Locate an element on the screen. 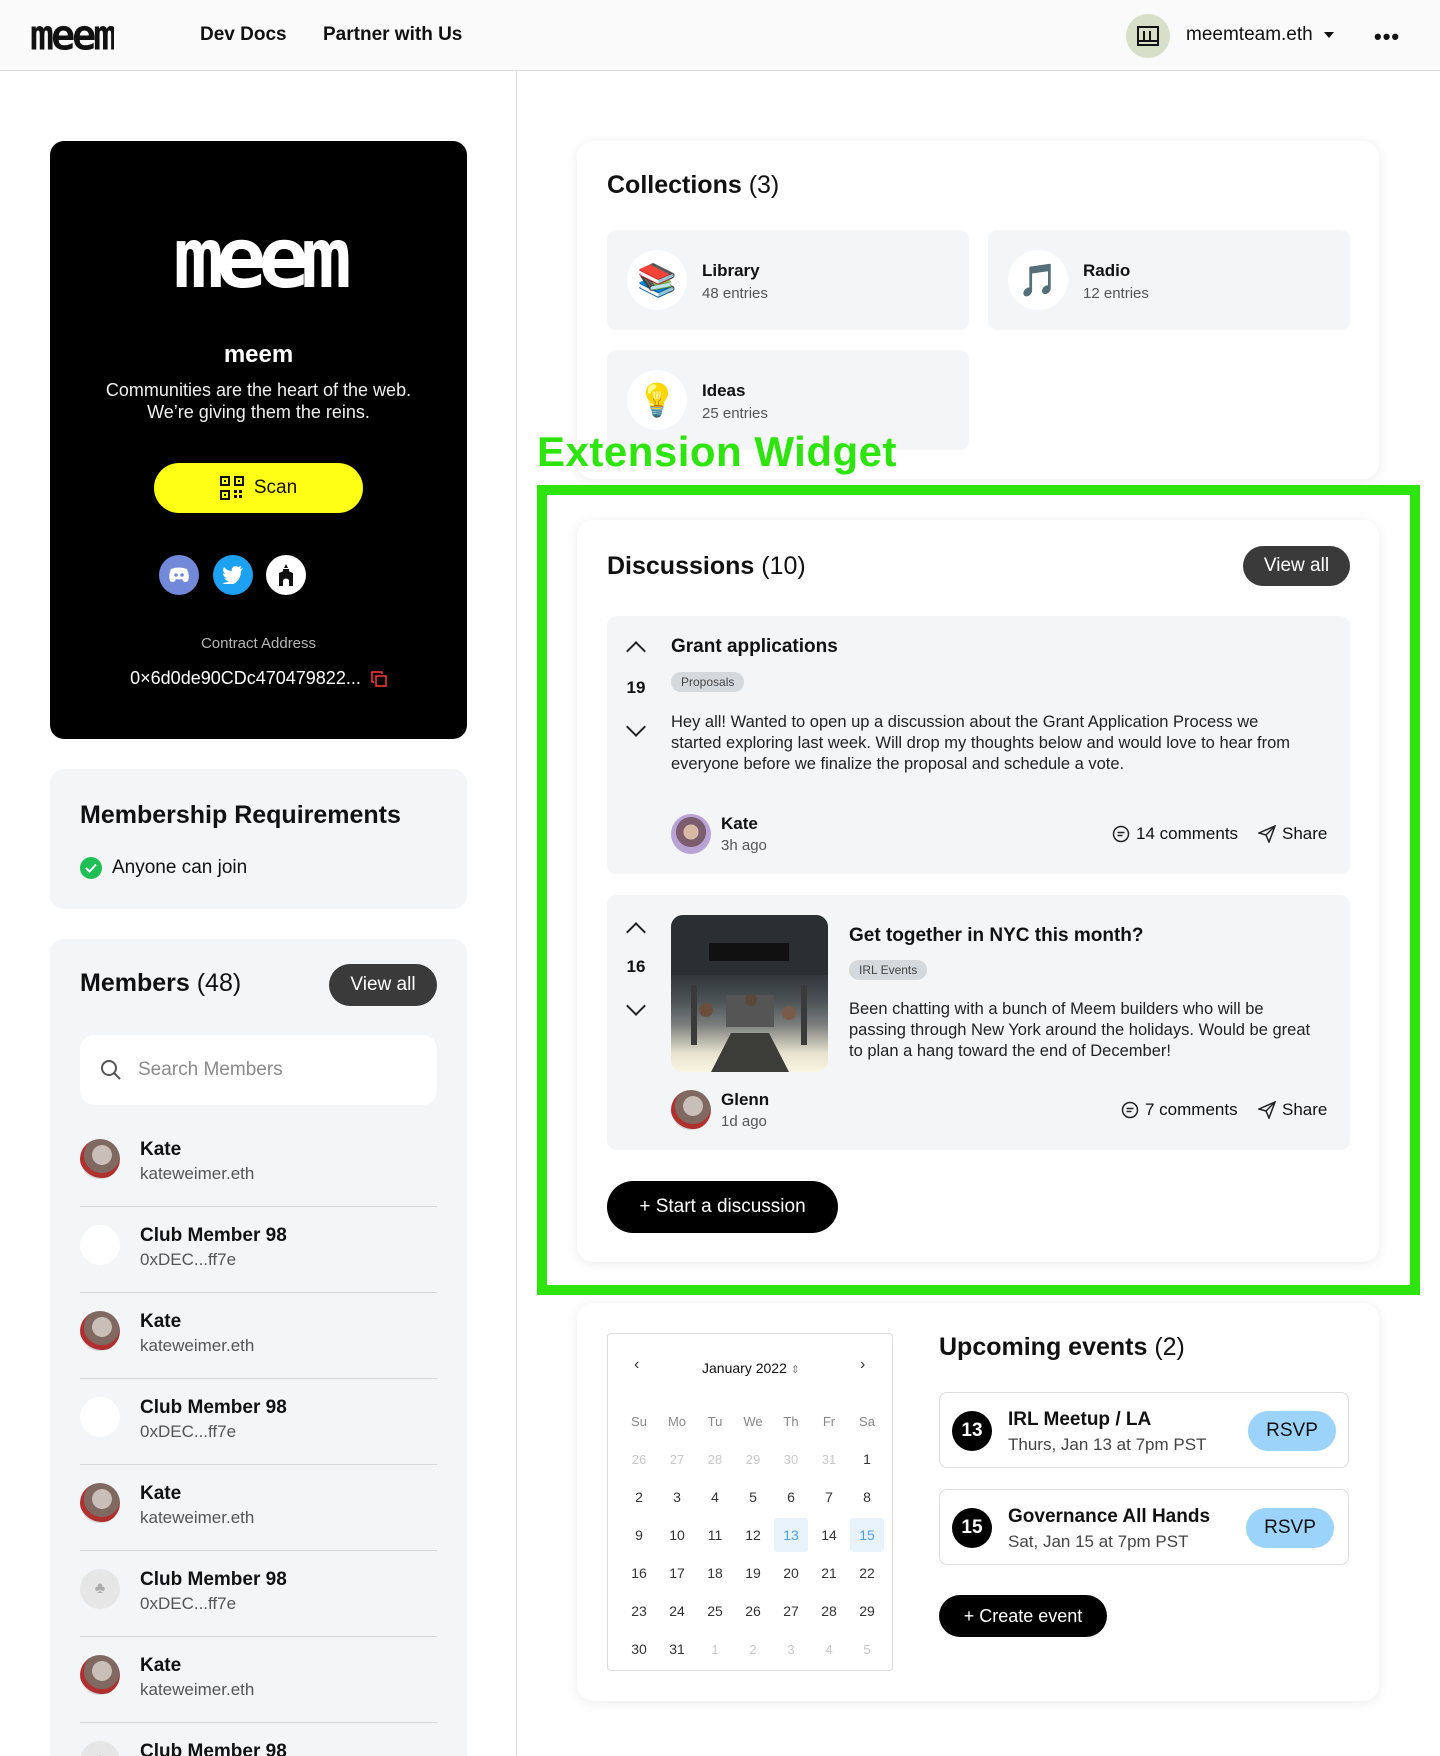 The image size is (1440, 1756). building-icon is located at coordinates (1148, 36).